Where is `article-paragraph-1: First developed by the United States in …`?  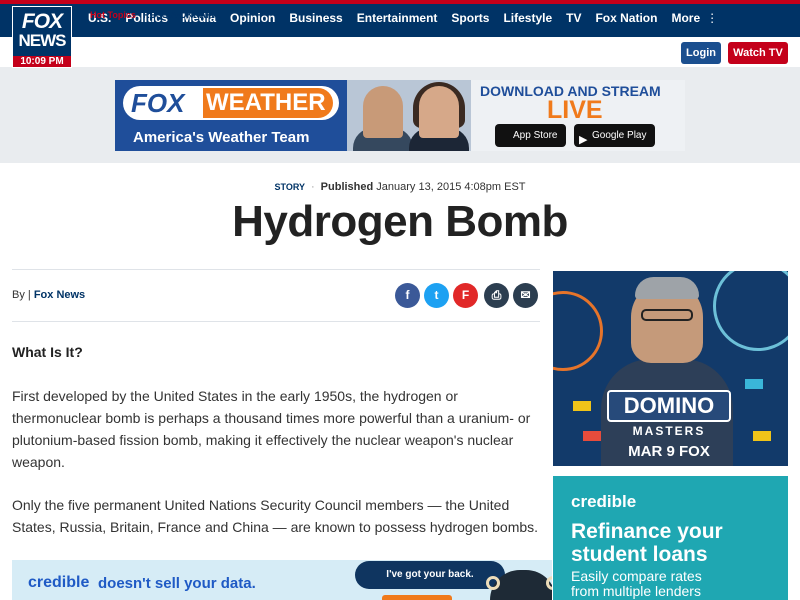
article-paragraph-1: First developed by the United States in … is located at coordinates (271, 429).